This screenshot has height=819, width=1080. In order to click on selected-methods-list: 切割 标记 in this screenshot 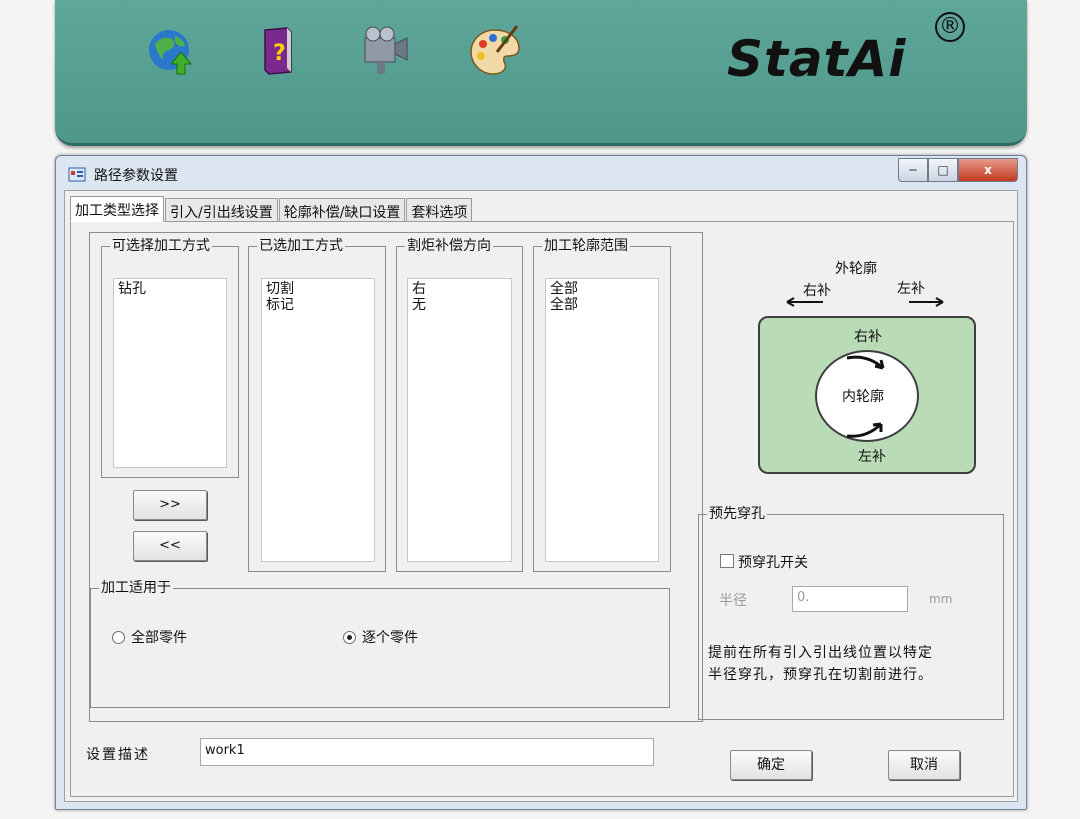, I will do `click(318, 420)`.